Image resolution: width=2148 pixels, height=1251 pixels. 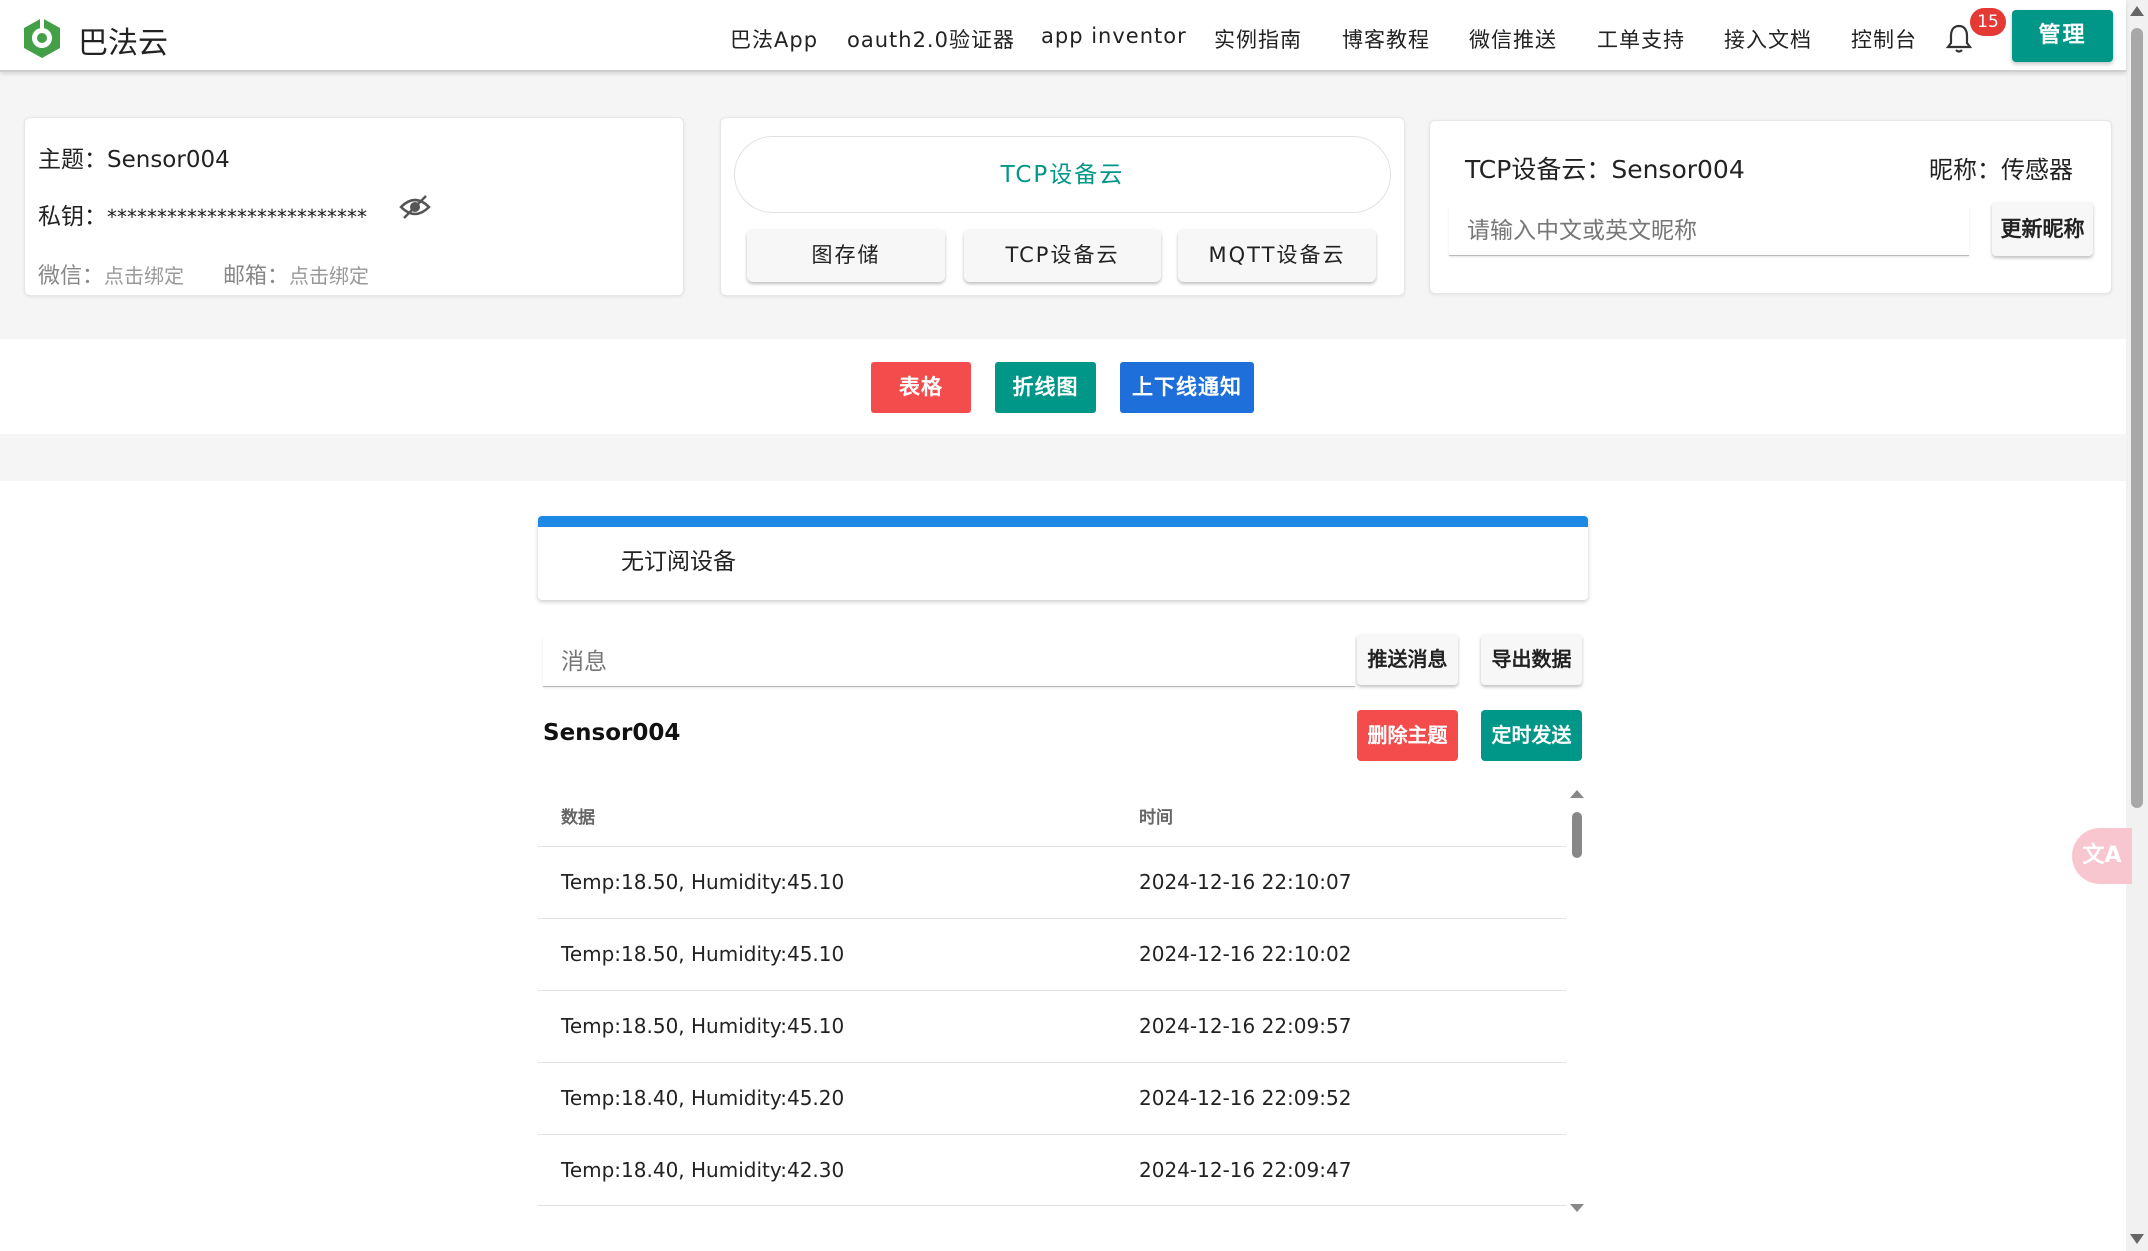 I want to click on topic-label: 主题：, so click(x=72, y=160).